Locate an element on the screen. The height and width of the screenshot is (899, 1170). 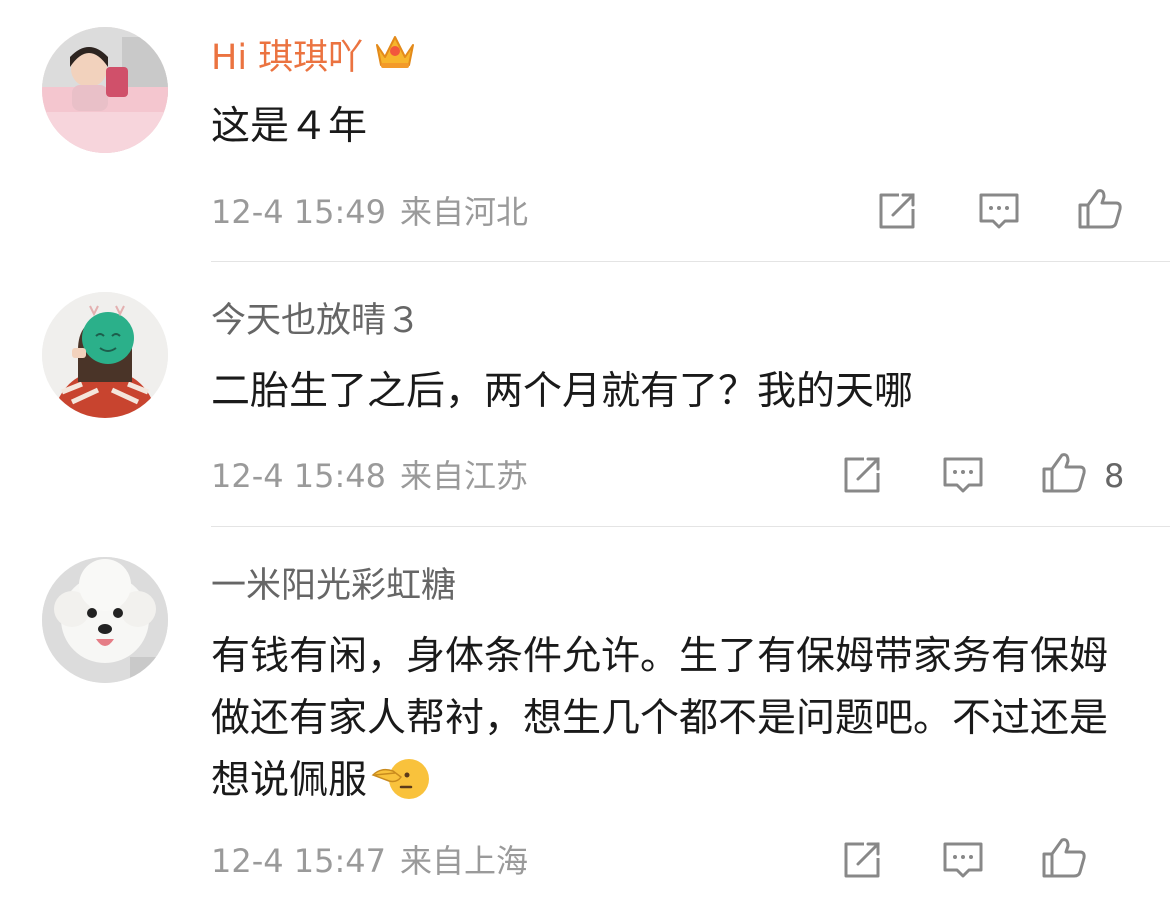
comment-meta: 12-4 15:47 来自上海 is located at coordinates (369, 861).